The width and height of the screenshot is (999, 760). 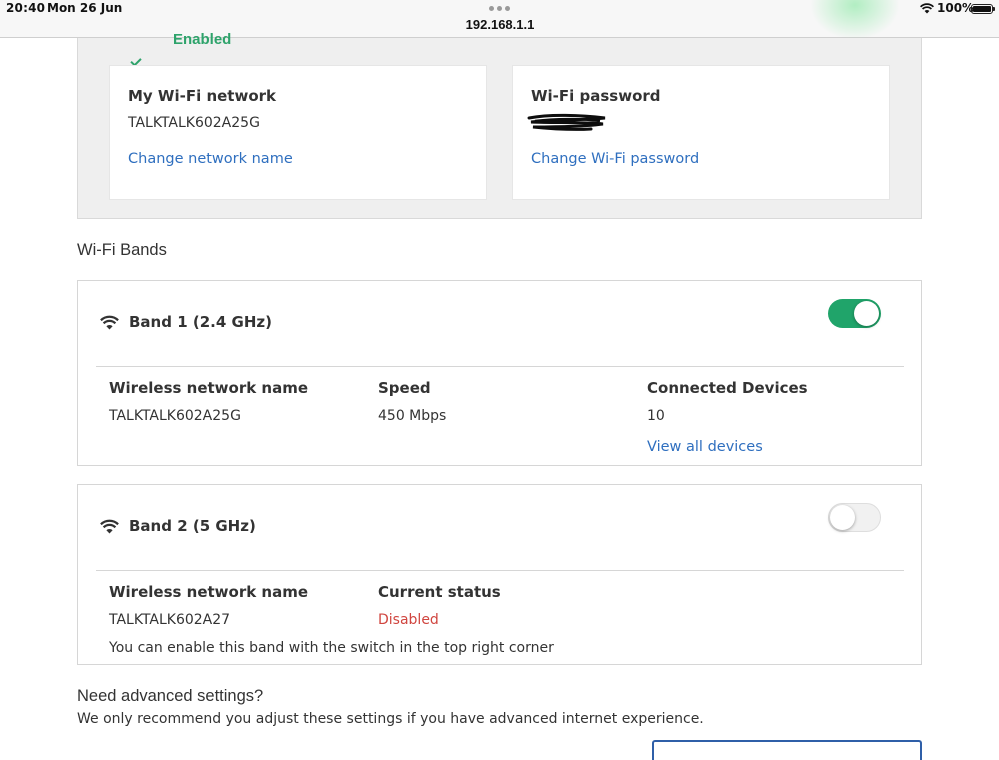 I want to click on band1-connected-devices-value: 10, so click(x=656, y=416).